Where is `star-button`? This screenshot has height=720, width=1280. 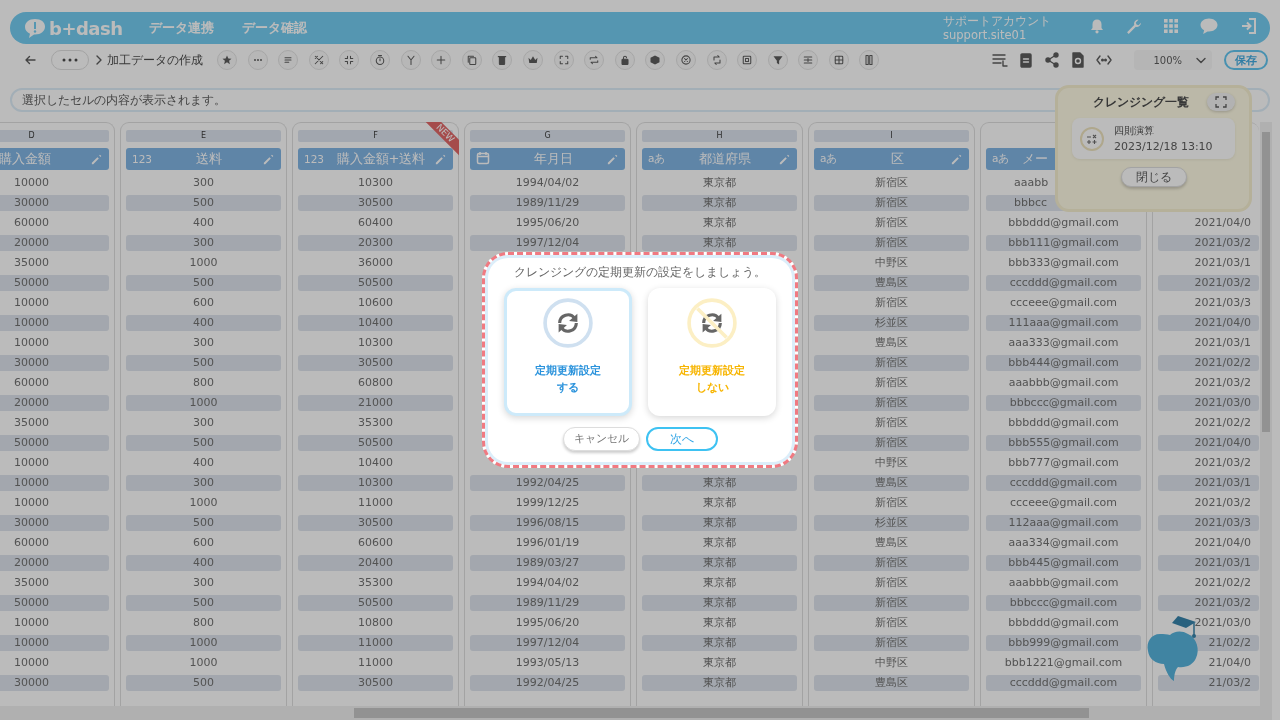 star-button is located at coordinates (227, 60).